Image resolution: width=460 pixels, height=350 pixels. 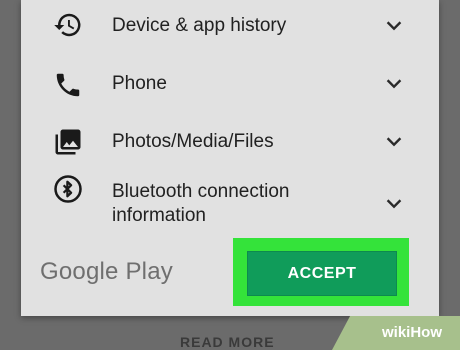 I want to click on permission-label: Device & app history, so click(x=199, y=25).